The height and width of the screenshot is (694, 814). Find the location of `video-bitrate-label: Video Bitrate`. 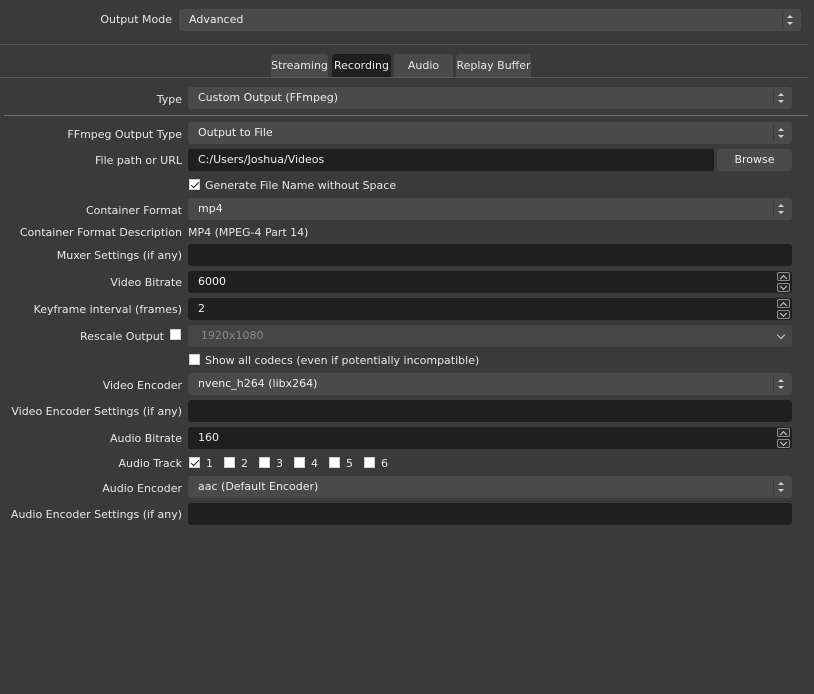

video-bitrate-label: Video Bitrate is located at coordinates (146, 282).